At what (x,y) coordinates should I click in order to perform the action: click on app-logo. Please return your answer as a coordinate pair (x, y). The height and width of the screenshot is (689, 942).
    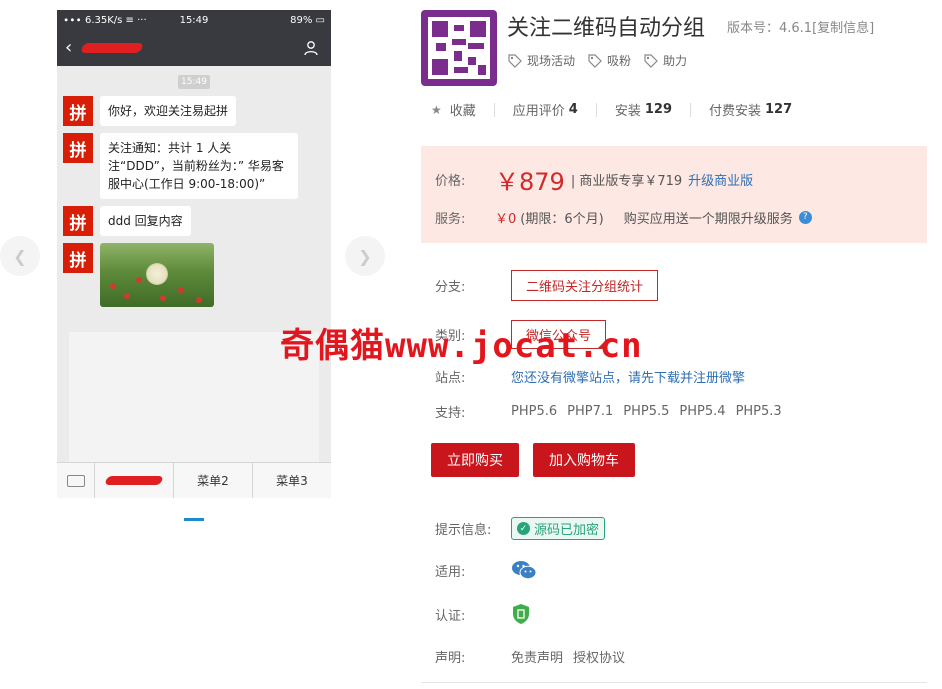
    Looking at the image, I should click on (459, 48).